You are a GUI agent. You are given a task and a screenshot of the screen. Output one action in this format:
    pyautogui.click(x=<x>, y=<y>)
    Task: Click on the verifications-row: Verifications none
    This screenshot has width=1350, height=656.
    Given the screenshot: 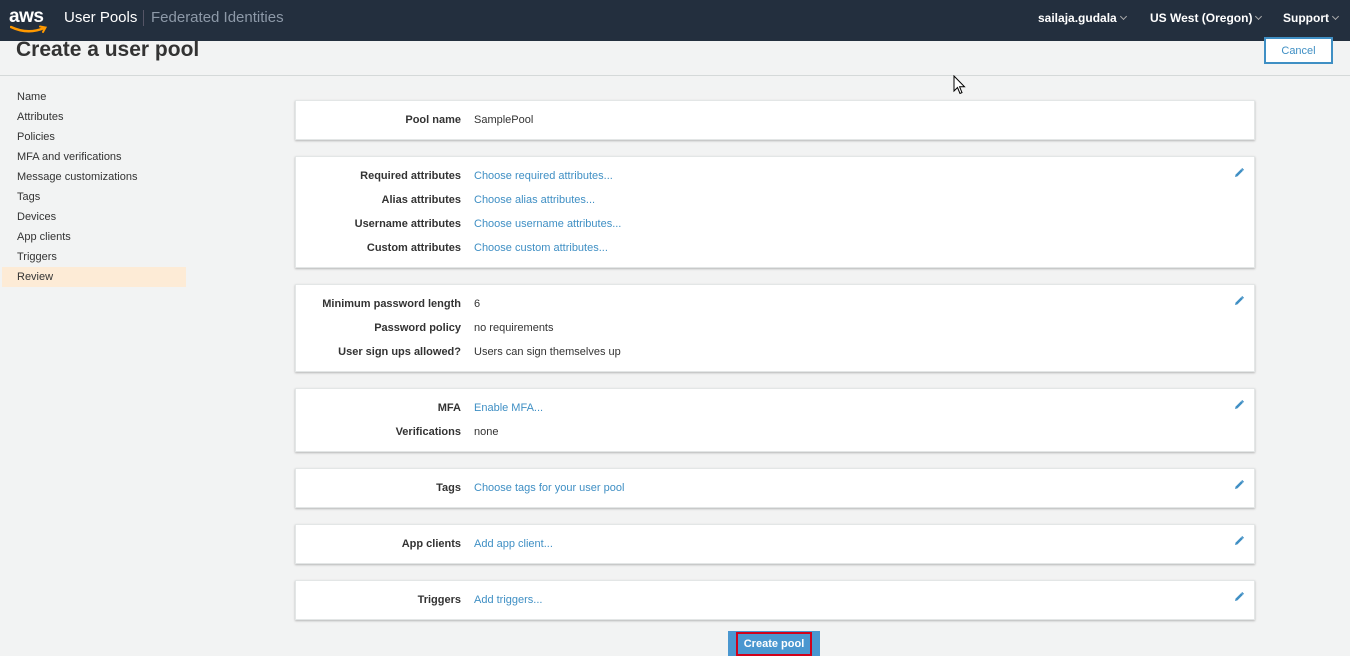 What is the action you would take?
    pyautogui.click(x=775, y=434)
    